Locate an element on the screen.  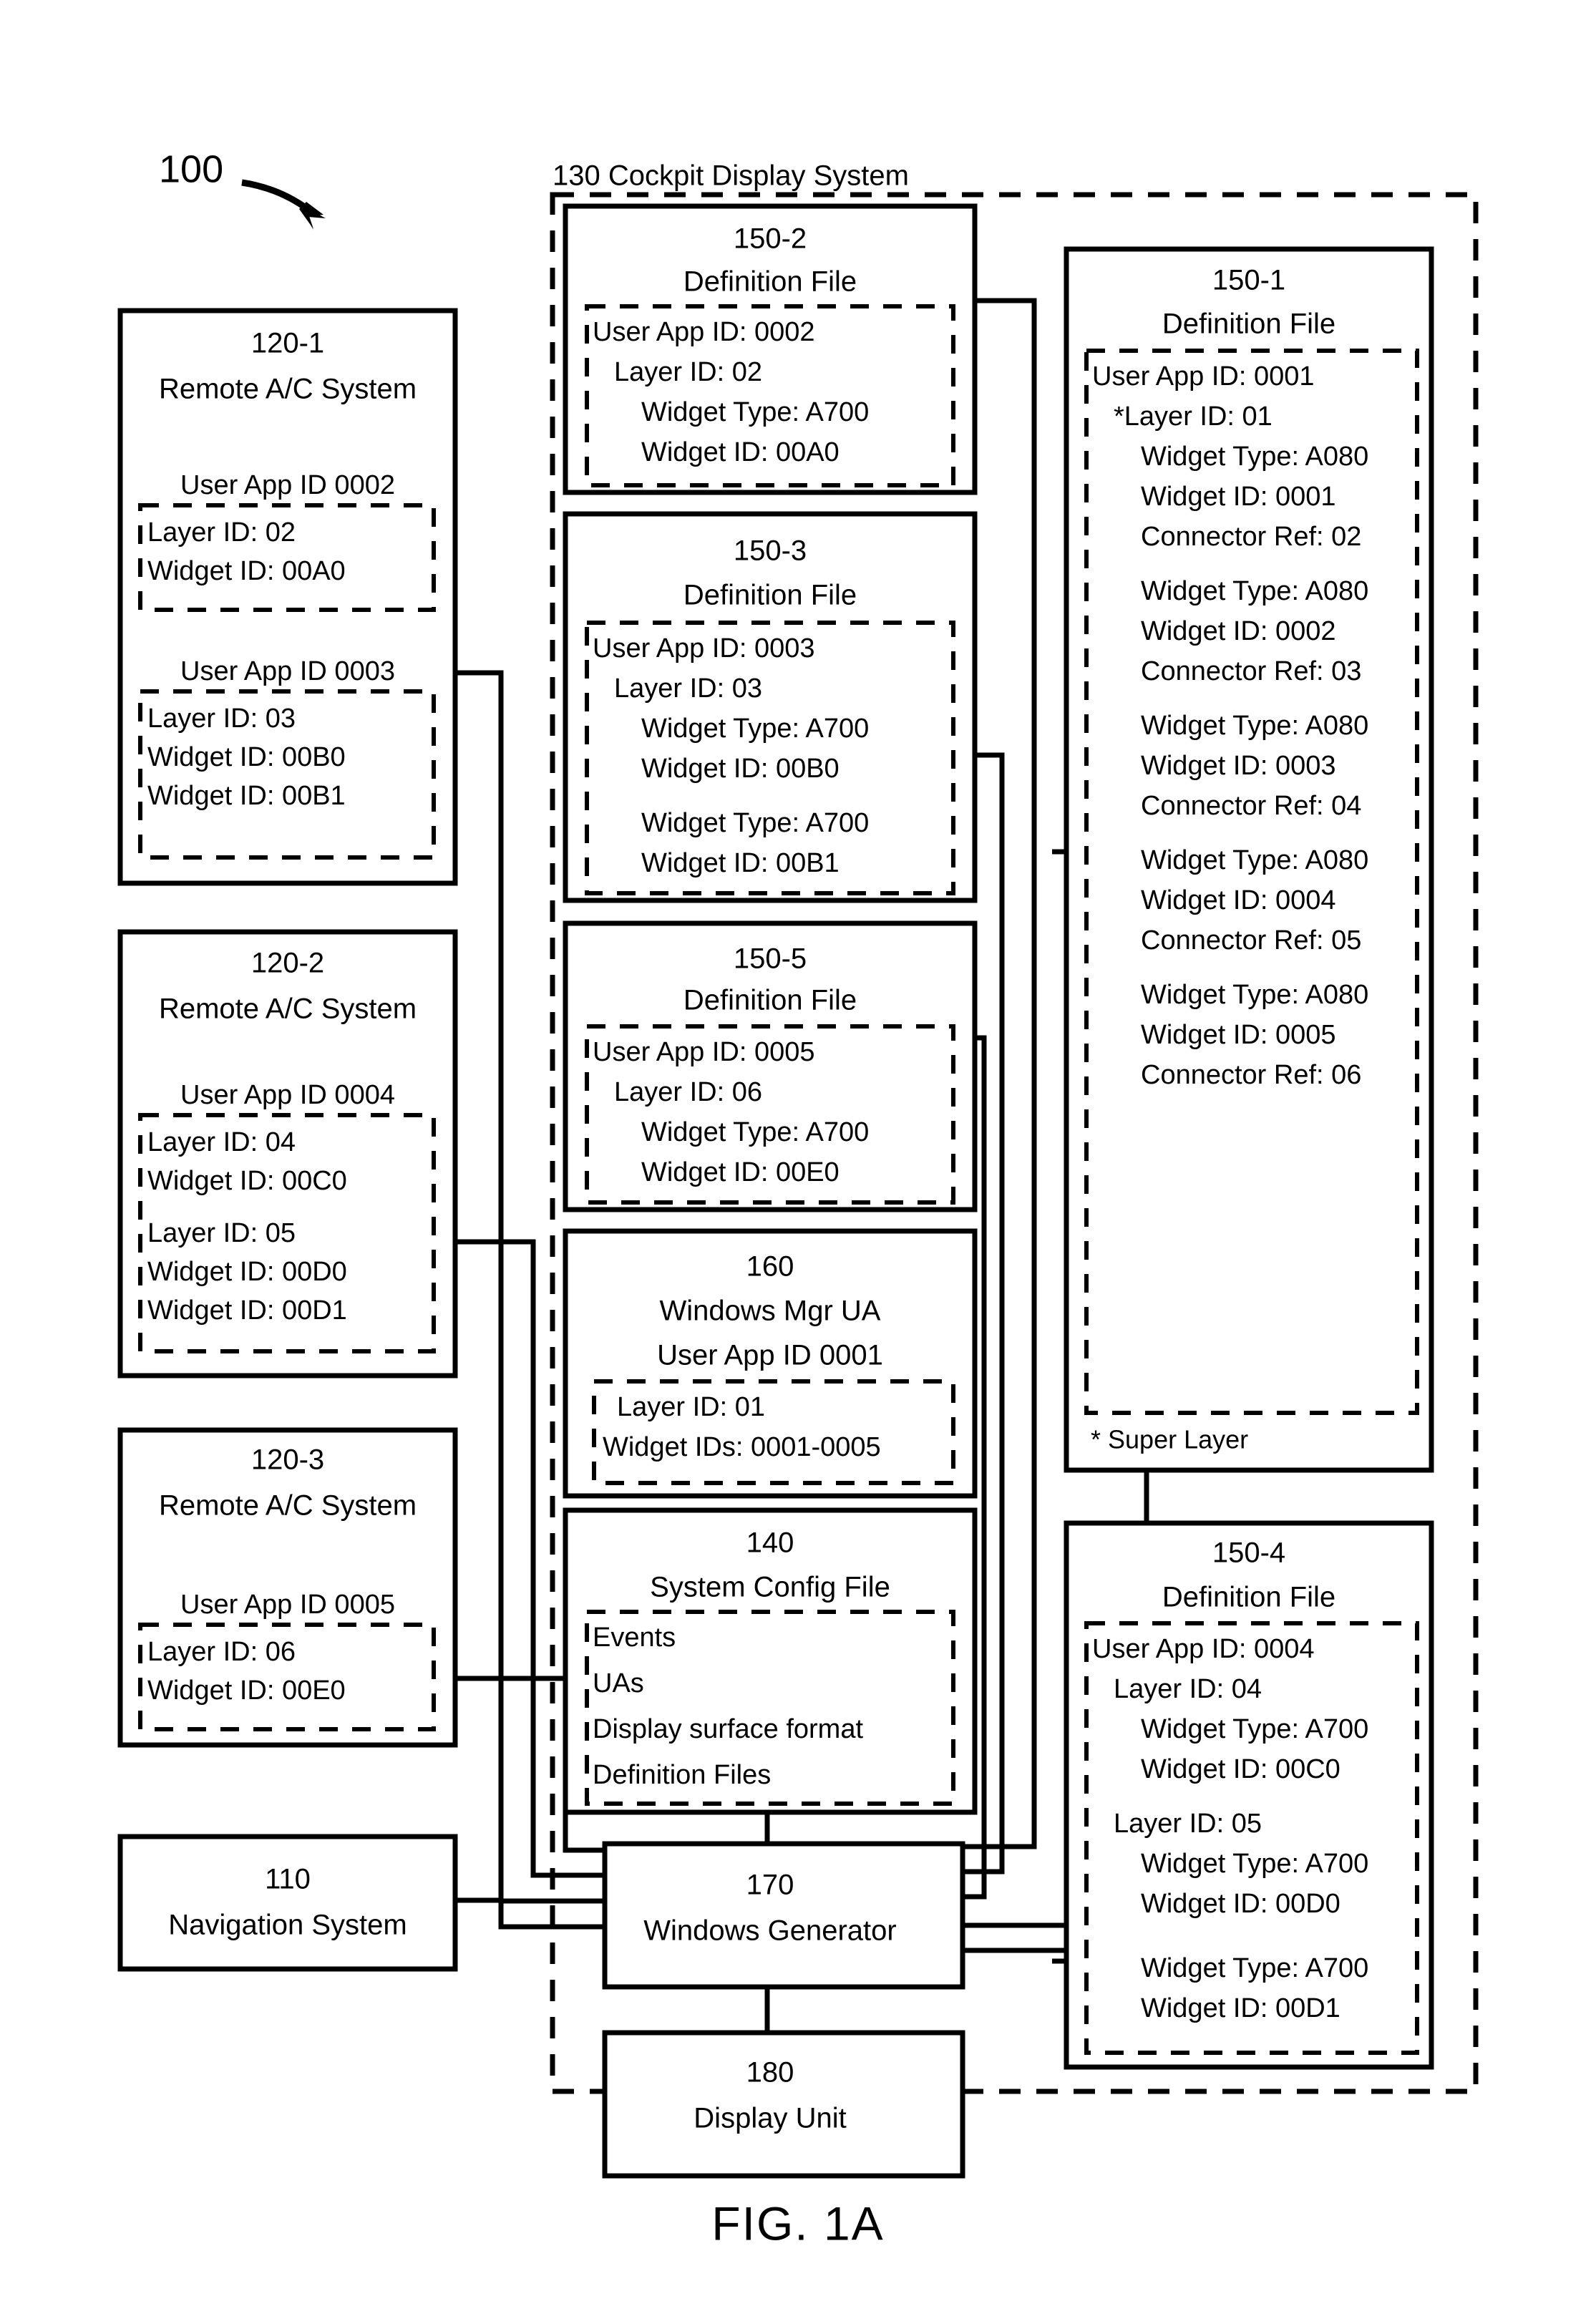
definition-file-150-3-line-3: Widget ID: 00B0 is located at coordinates (740, 769).